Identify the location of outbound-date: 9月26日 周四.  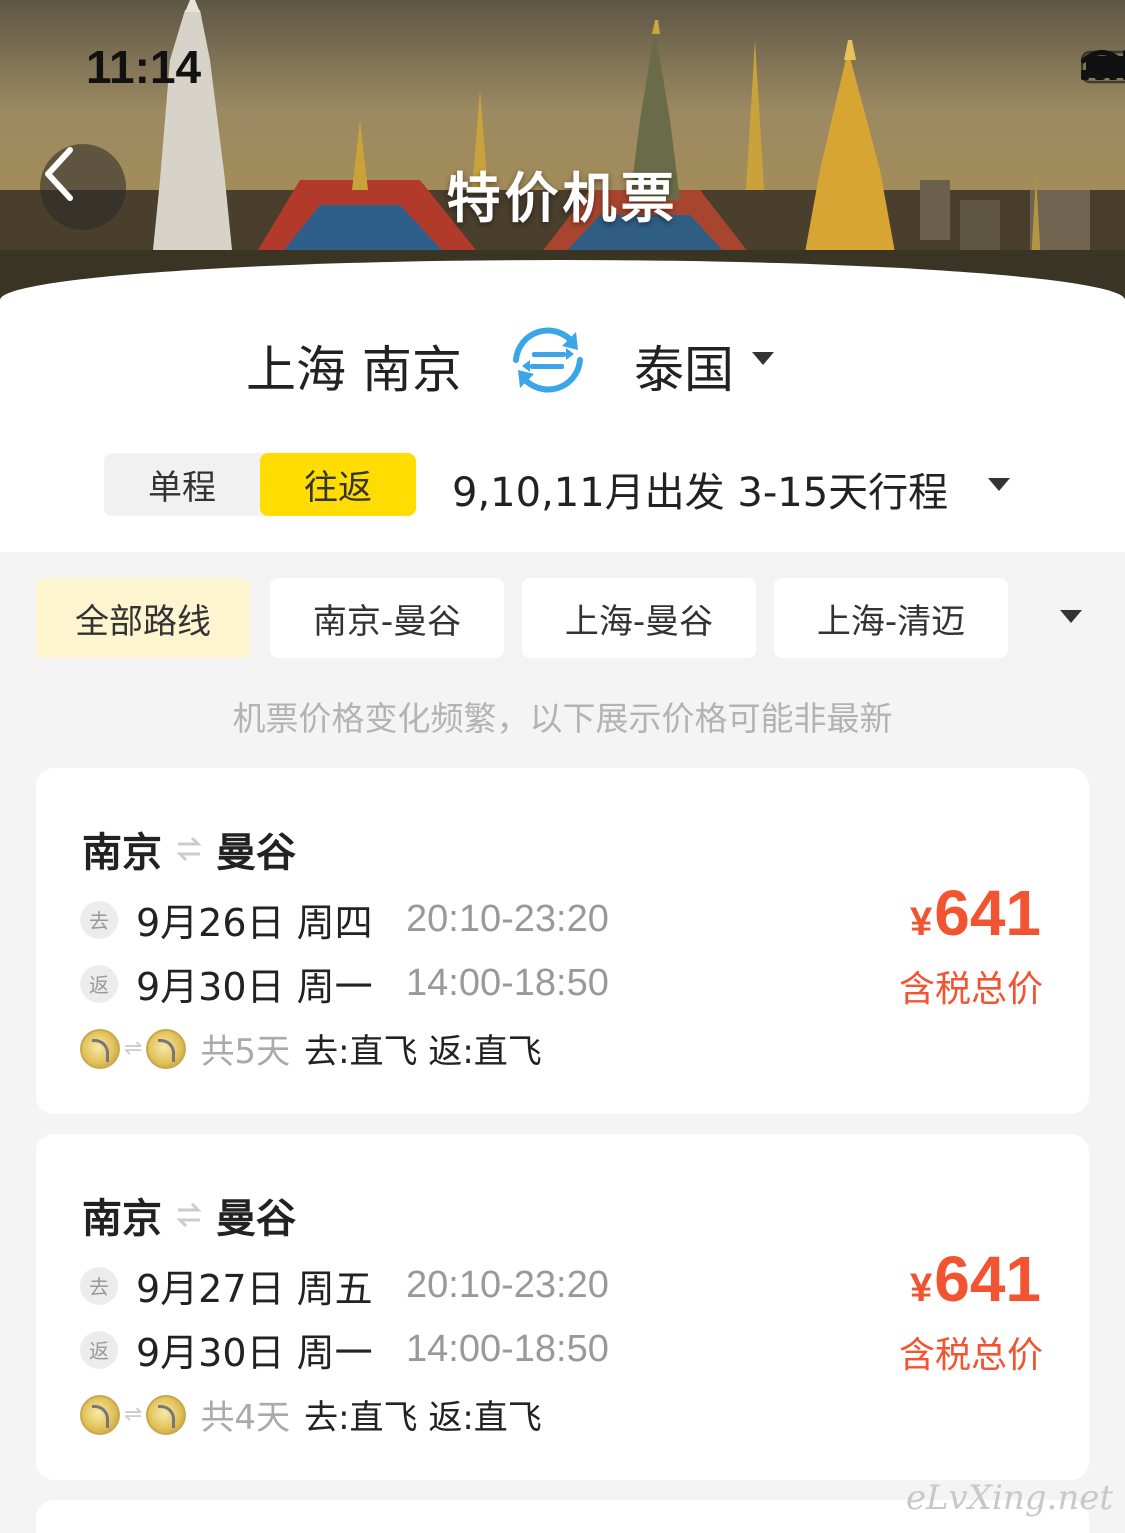
(254, 923).